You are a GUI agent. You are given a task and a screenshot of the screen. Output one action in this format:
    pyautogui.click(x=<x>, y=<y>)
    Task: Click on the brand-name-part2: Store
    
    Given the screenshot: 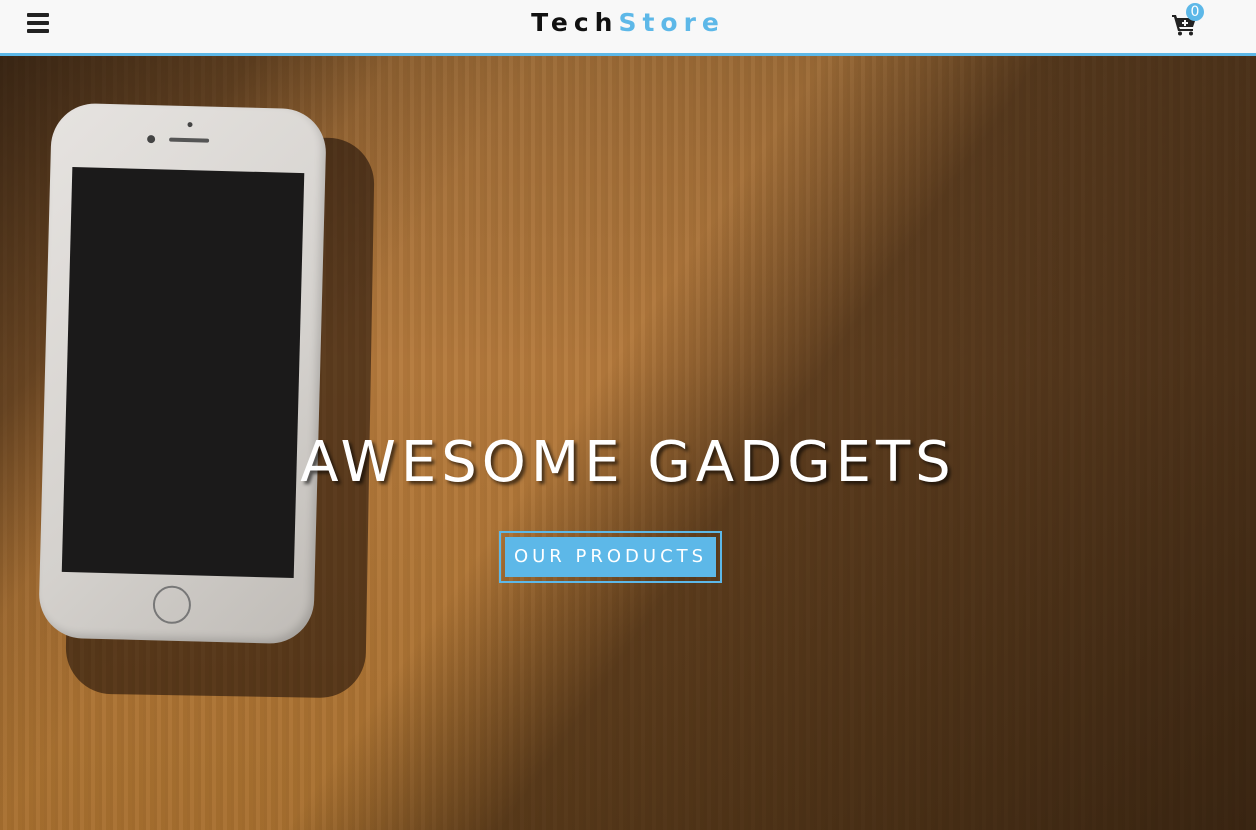 What is the action you would take?
    pyautogui.click(x=671, y=22)
    